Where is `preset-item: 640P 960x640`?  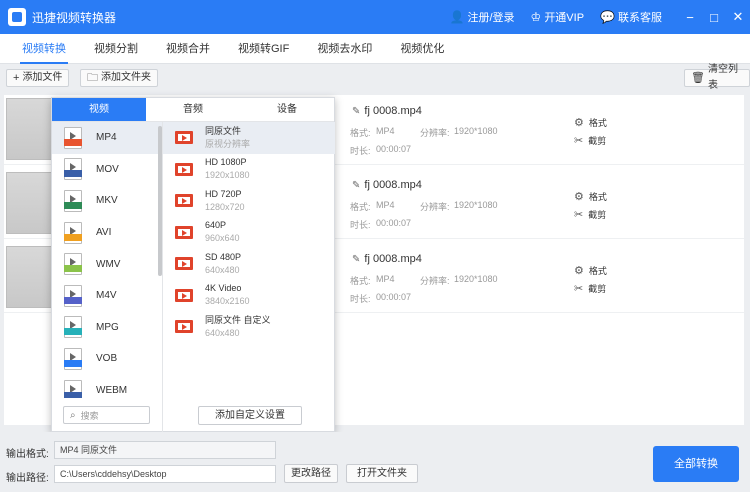 preset-item: 640P 960x640 is located at coordinates (249, 233).